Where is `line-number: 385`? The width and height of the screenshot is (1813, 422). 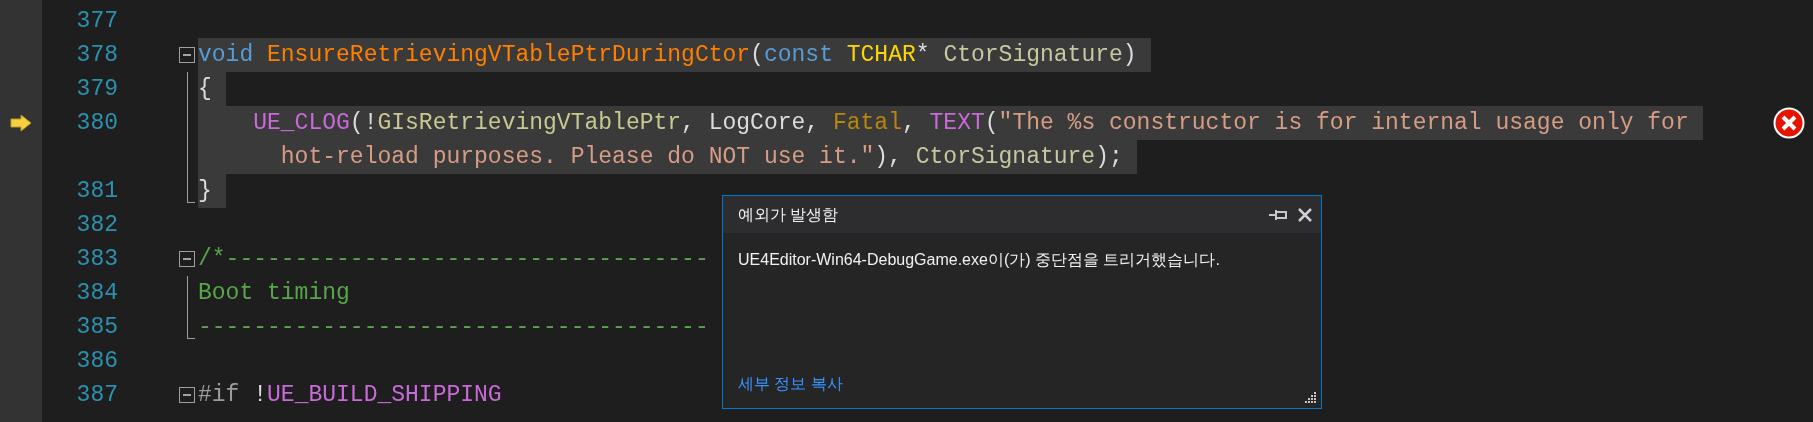
line-number: 385 is located at coordinates (97, 326).